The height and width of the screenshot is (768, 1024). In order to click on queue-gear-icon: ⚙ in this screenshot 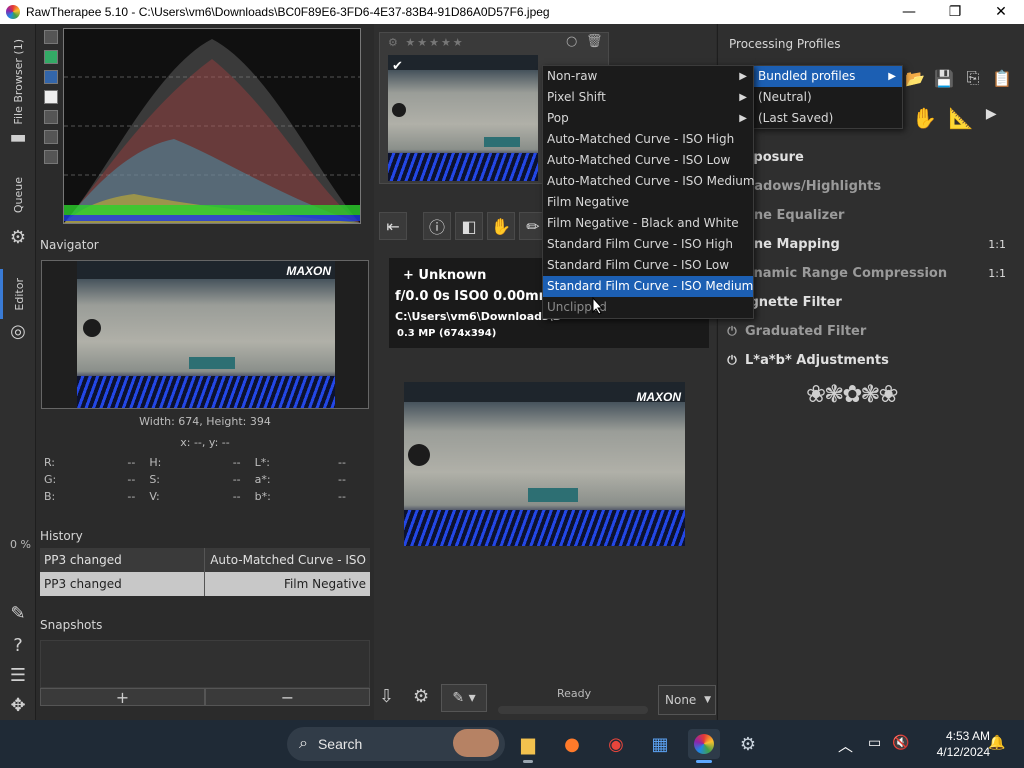, I will do `click(421, 696)`.